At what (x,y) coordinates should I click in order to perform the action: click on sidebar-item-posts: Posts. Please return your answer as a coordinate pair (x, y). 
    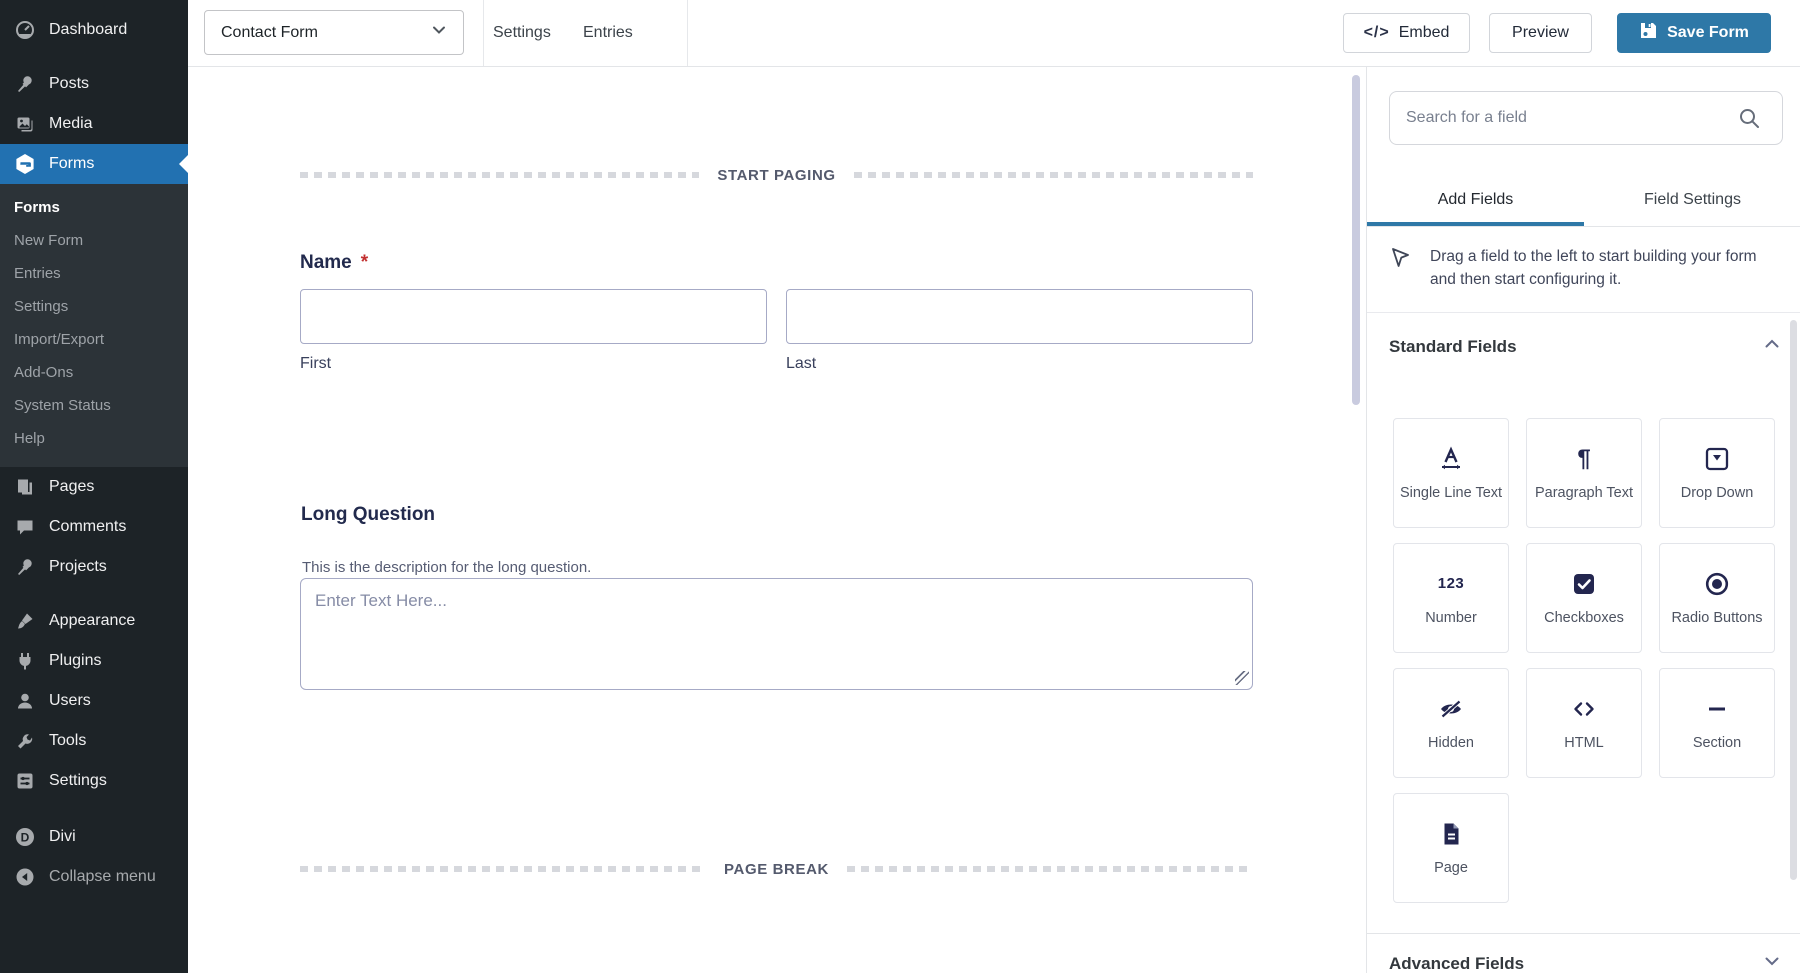
    Looking at the image, I should click on (94, 84).